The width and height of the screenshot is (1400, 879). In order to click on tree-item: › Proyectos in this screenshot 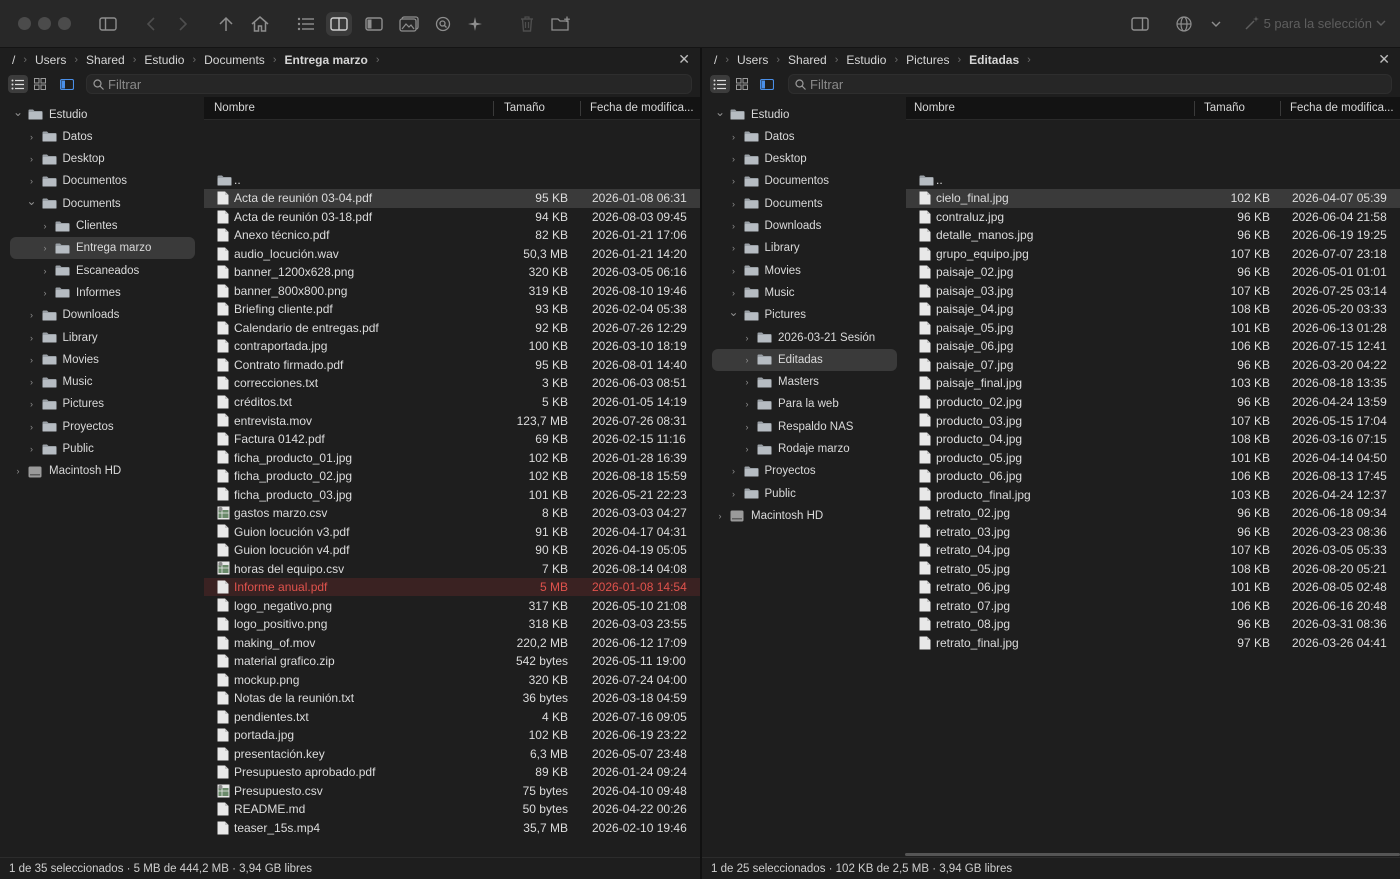, I will do `click(772, 471)`.